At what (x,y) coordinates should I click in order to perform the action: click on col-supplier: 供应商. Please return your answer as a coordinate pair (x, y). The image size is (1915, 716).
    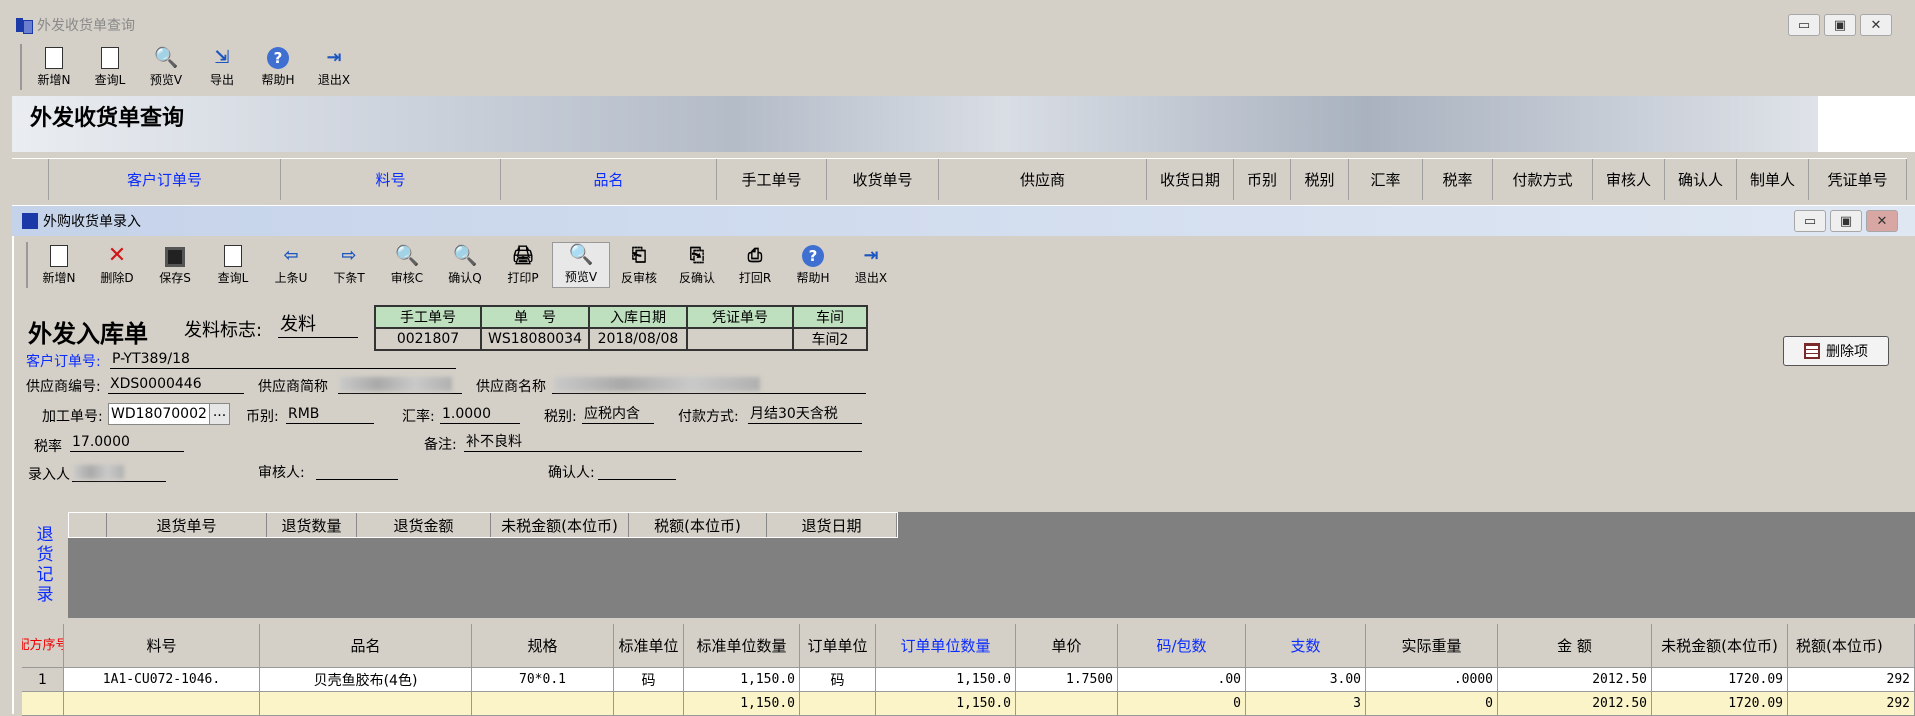
    Looking at the image, I should click on (1043, 179).